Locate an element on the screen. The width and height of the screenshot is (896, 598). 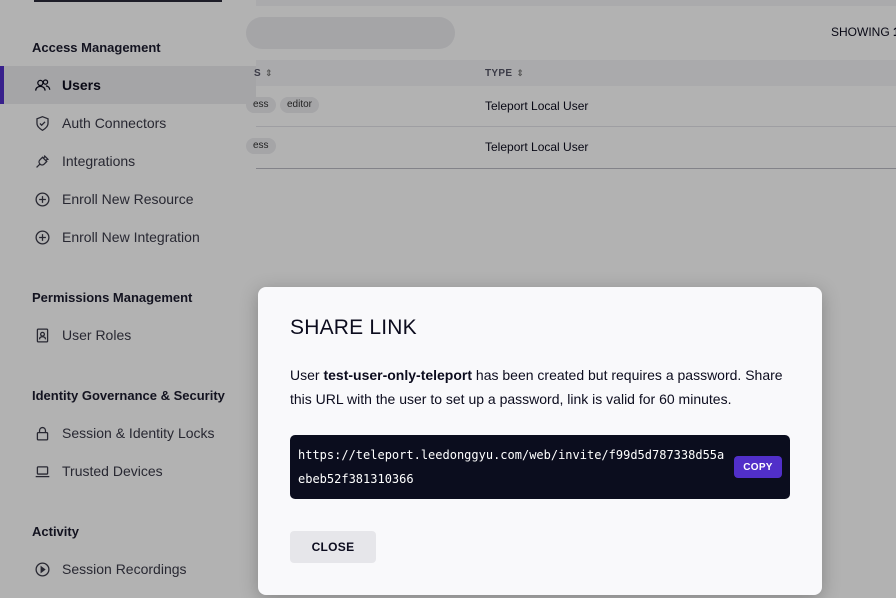
close-button: CLOSE is located at coordinates (333, 547).